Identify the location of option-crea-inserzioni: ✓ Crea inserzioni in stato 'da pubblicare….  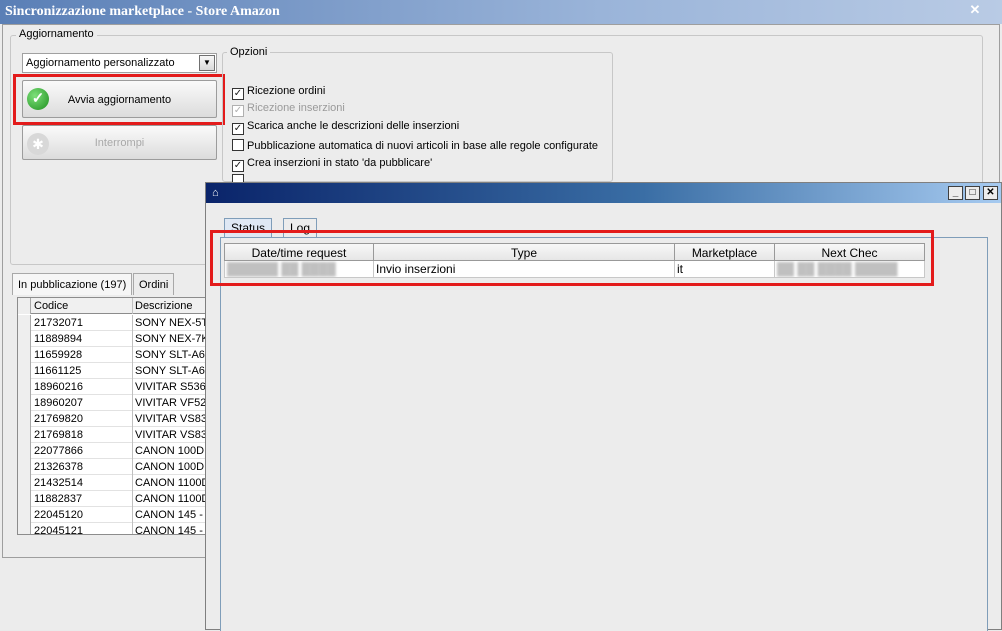
(332, 163).